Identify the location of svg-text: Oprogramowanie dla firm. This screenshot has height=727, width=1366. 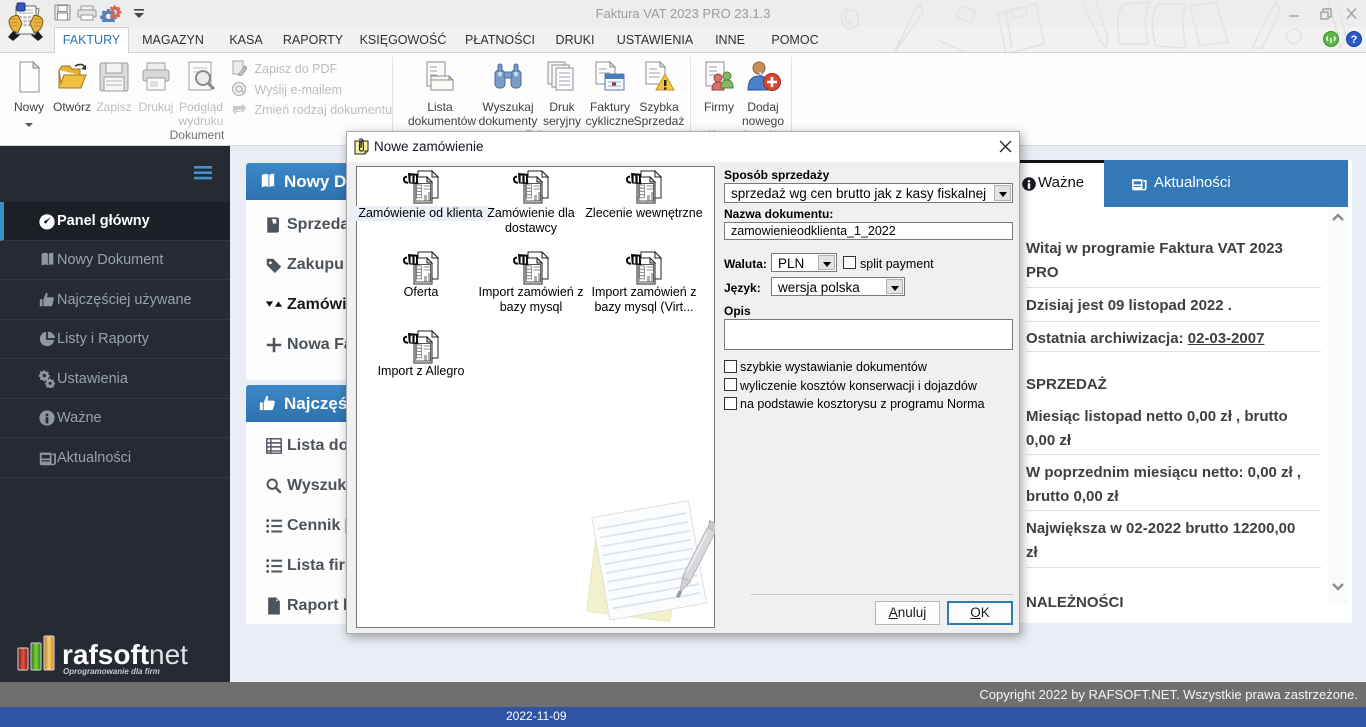
(111, 671).